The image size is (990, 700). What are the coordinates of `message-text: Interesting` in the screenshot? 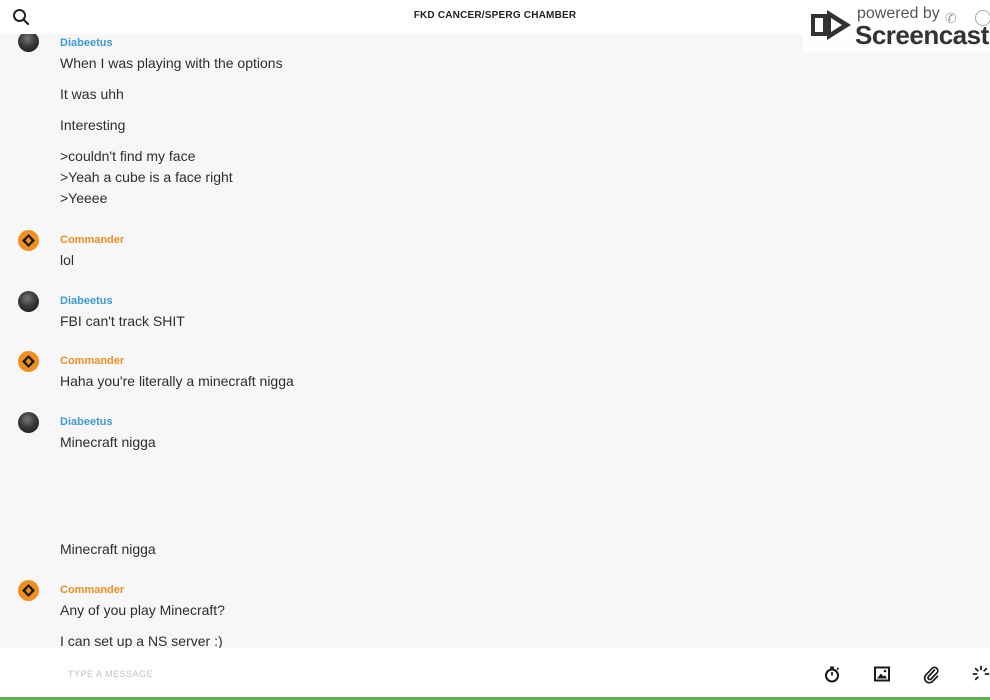 It's located at (93, 125).